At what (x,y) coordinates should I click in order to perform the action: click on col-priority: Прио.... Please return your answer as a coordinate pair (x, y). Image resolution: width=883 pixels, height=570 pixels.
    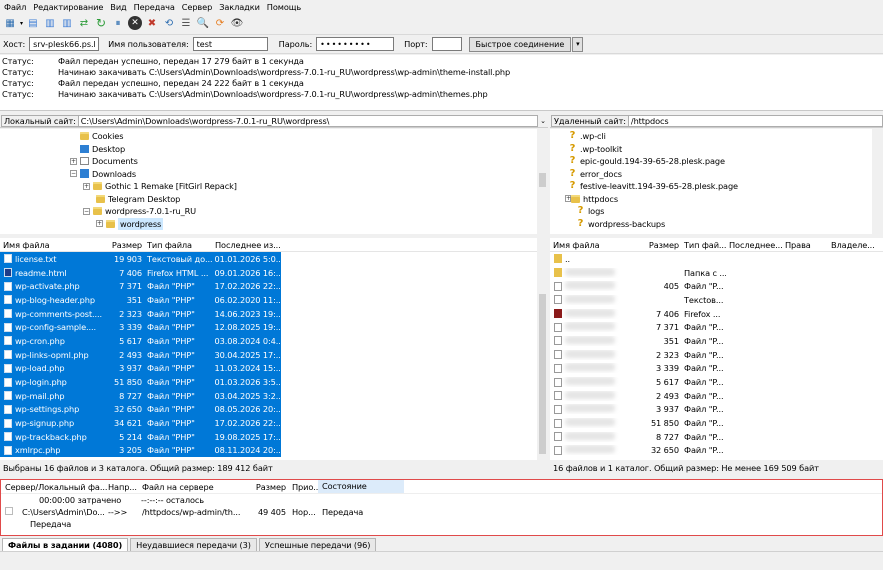
    Looking at the image, I should click on (304, 487).